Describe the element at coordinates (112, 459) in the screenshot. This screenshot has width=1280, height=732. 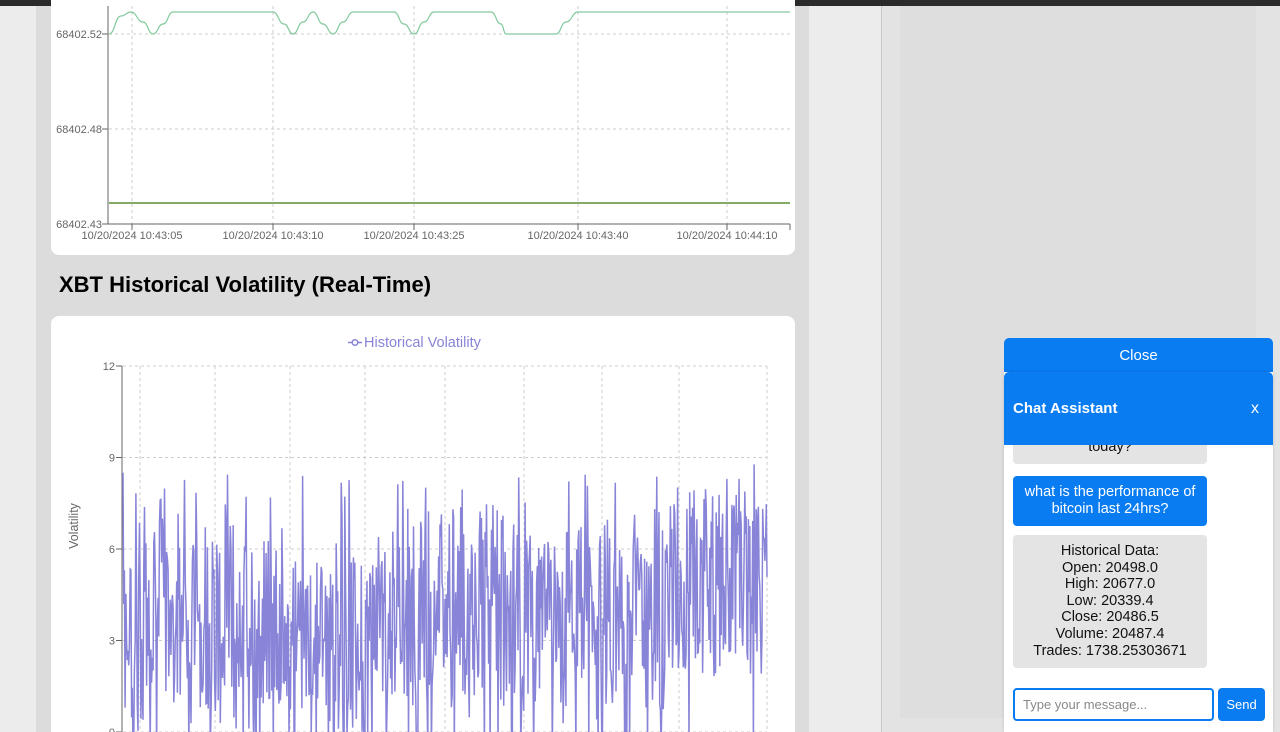
I see `y-tick-label: 9` at that location.